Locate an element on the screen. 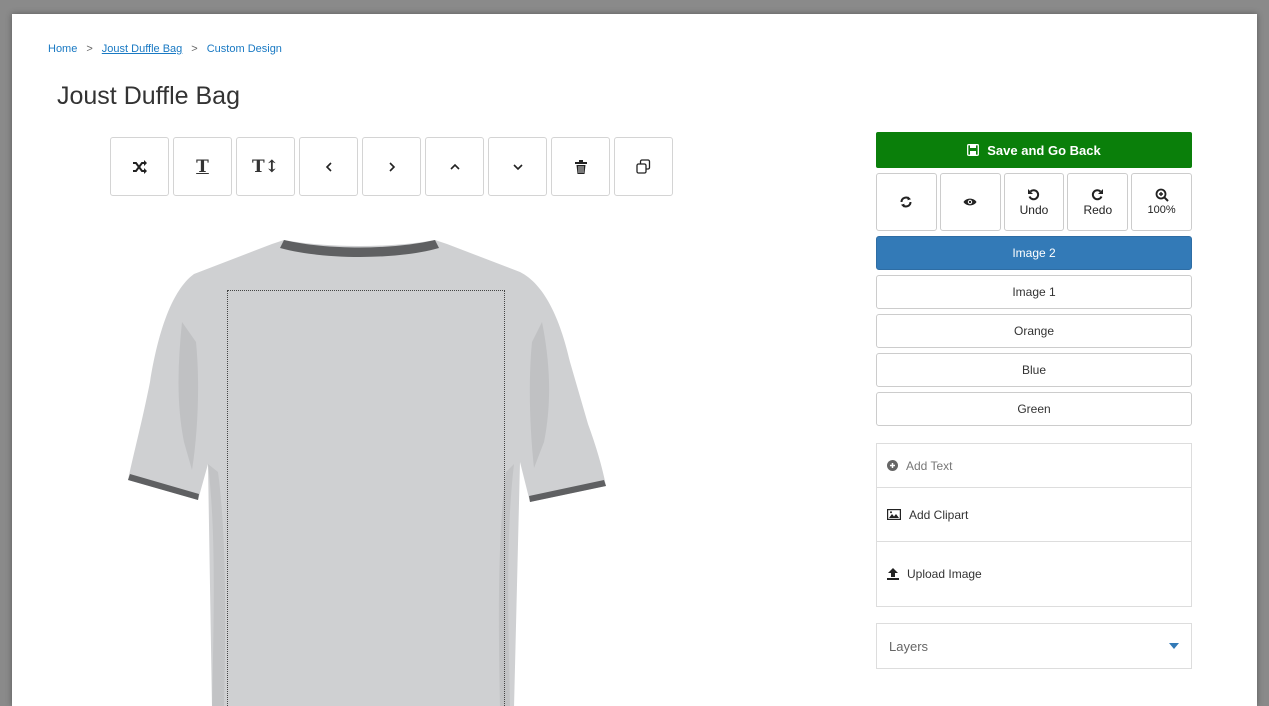  save-button-label: Save and Go Back is located at coordinates (1044, 150).